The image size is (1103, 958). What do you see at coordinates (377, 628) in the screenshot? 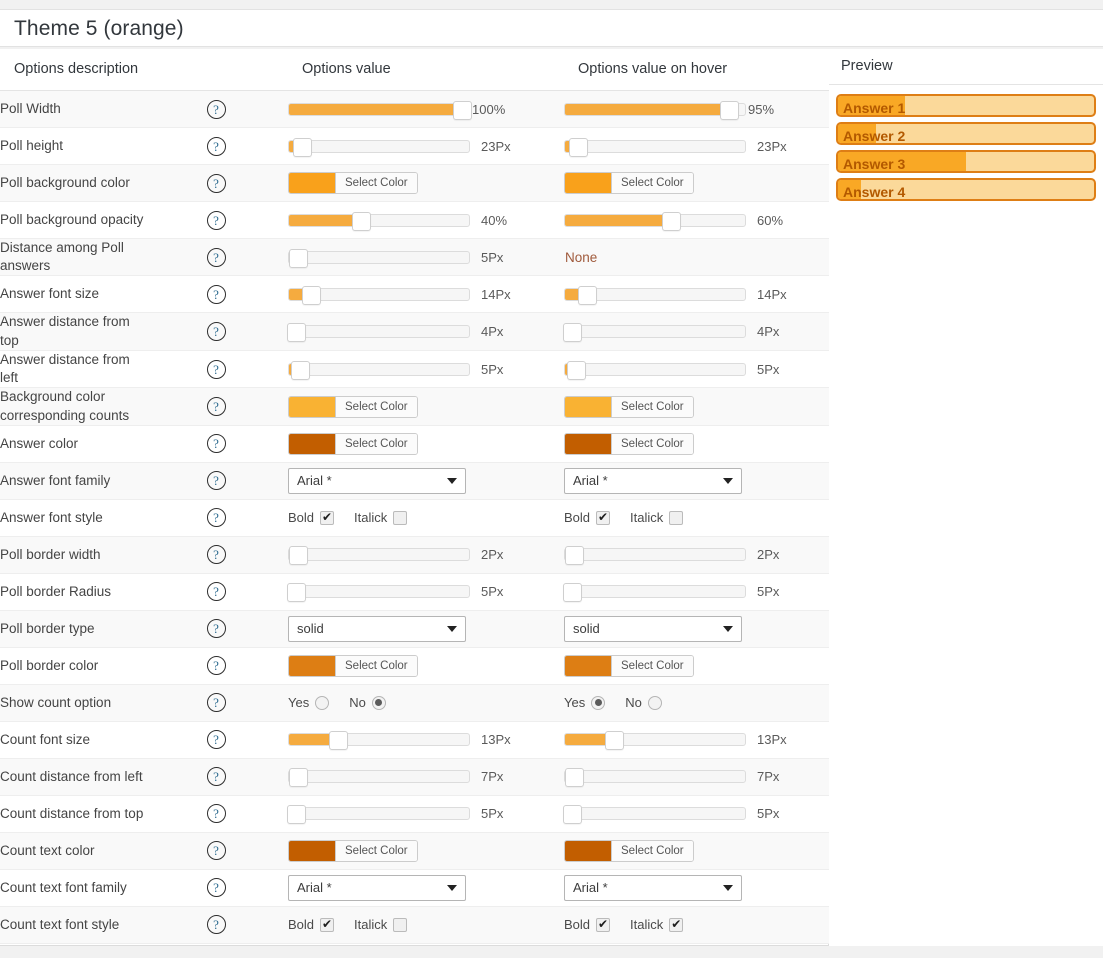
I see `select-value: solid` at bounding box center [377, 628].